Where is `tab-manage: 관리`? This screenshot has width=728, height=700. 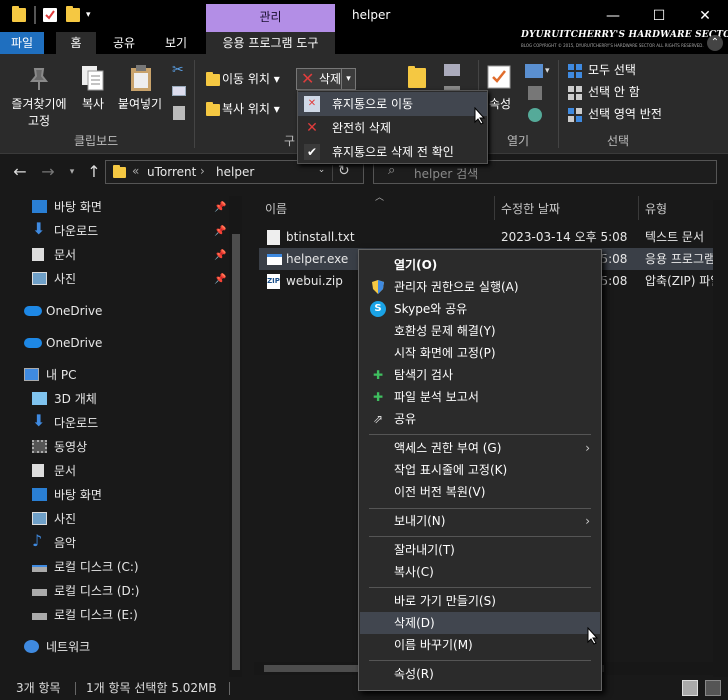 tab-manage: 관리 is located at coordinates (270, 18).